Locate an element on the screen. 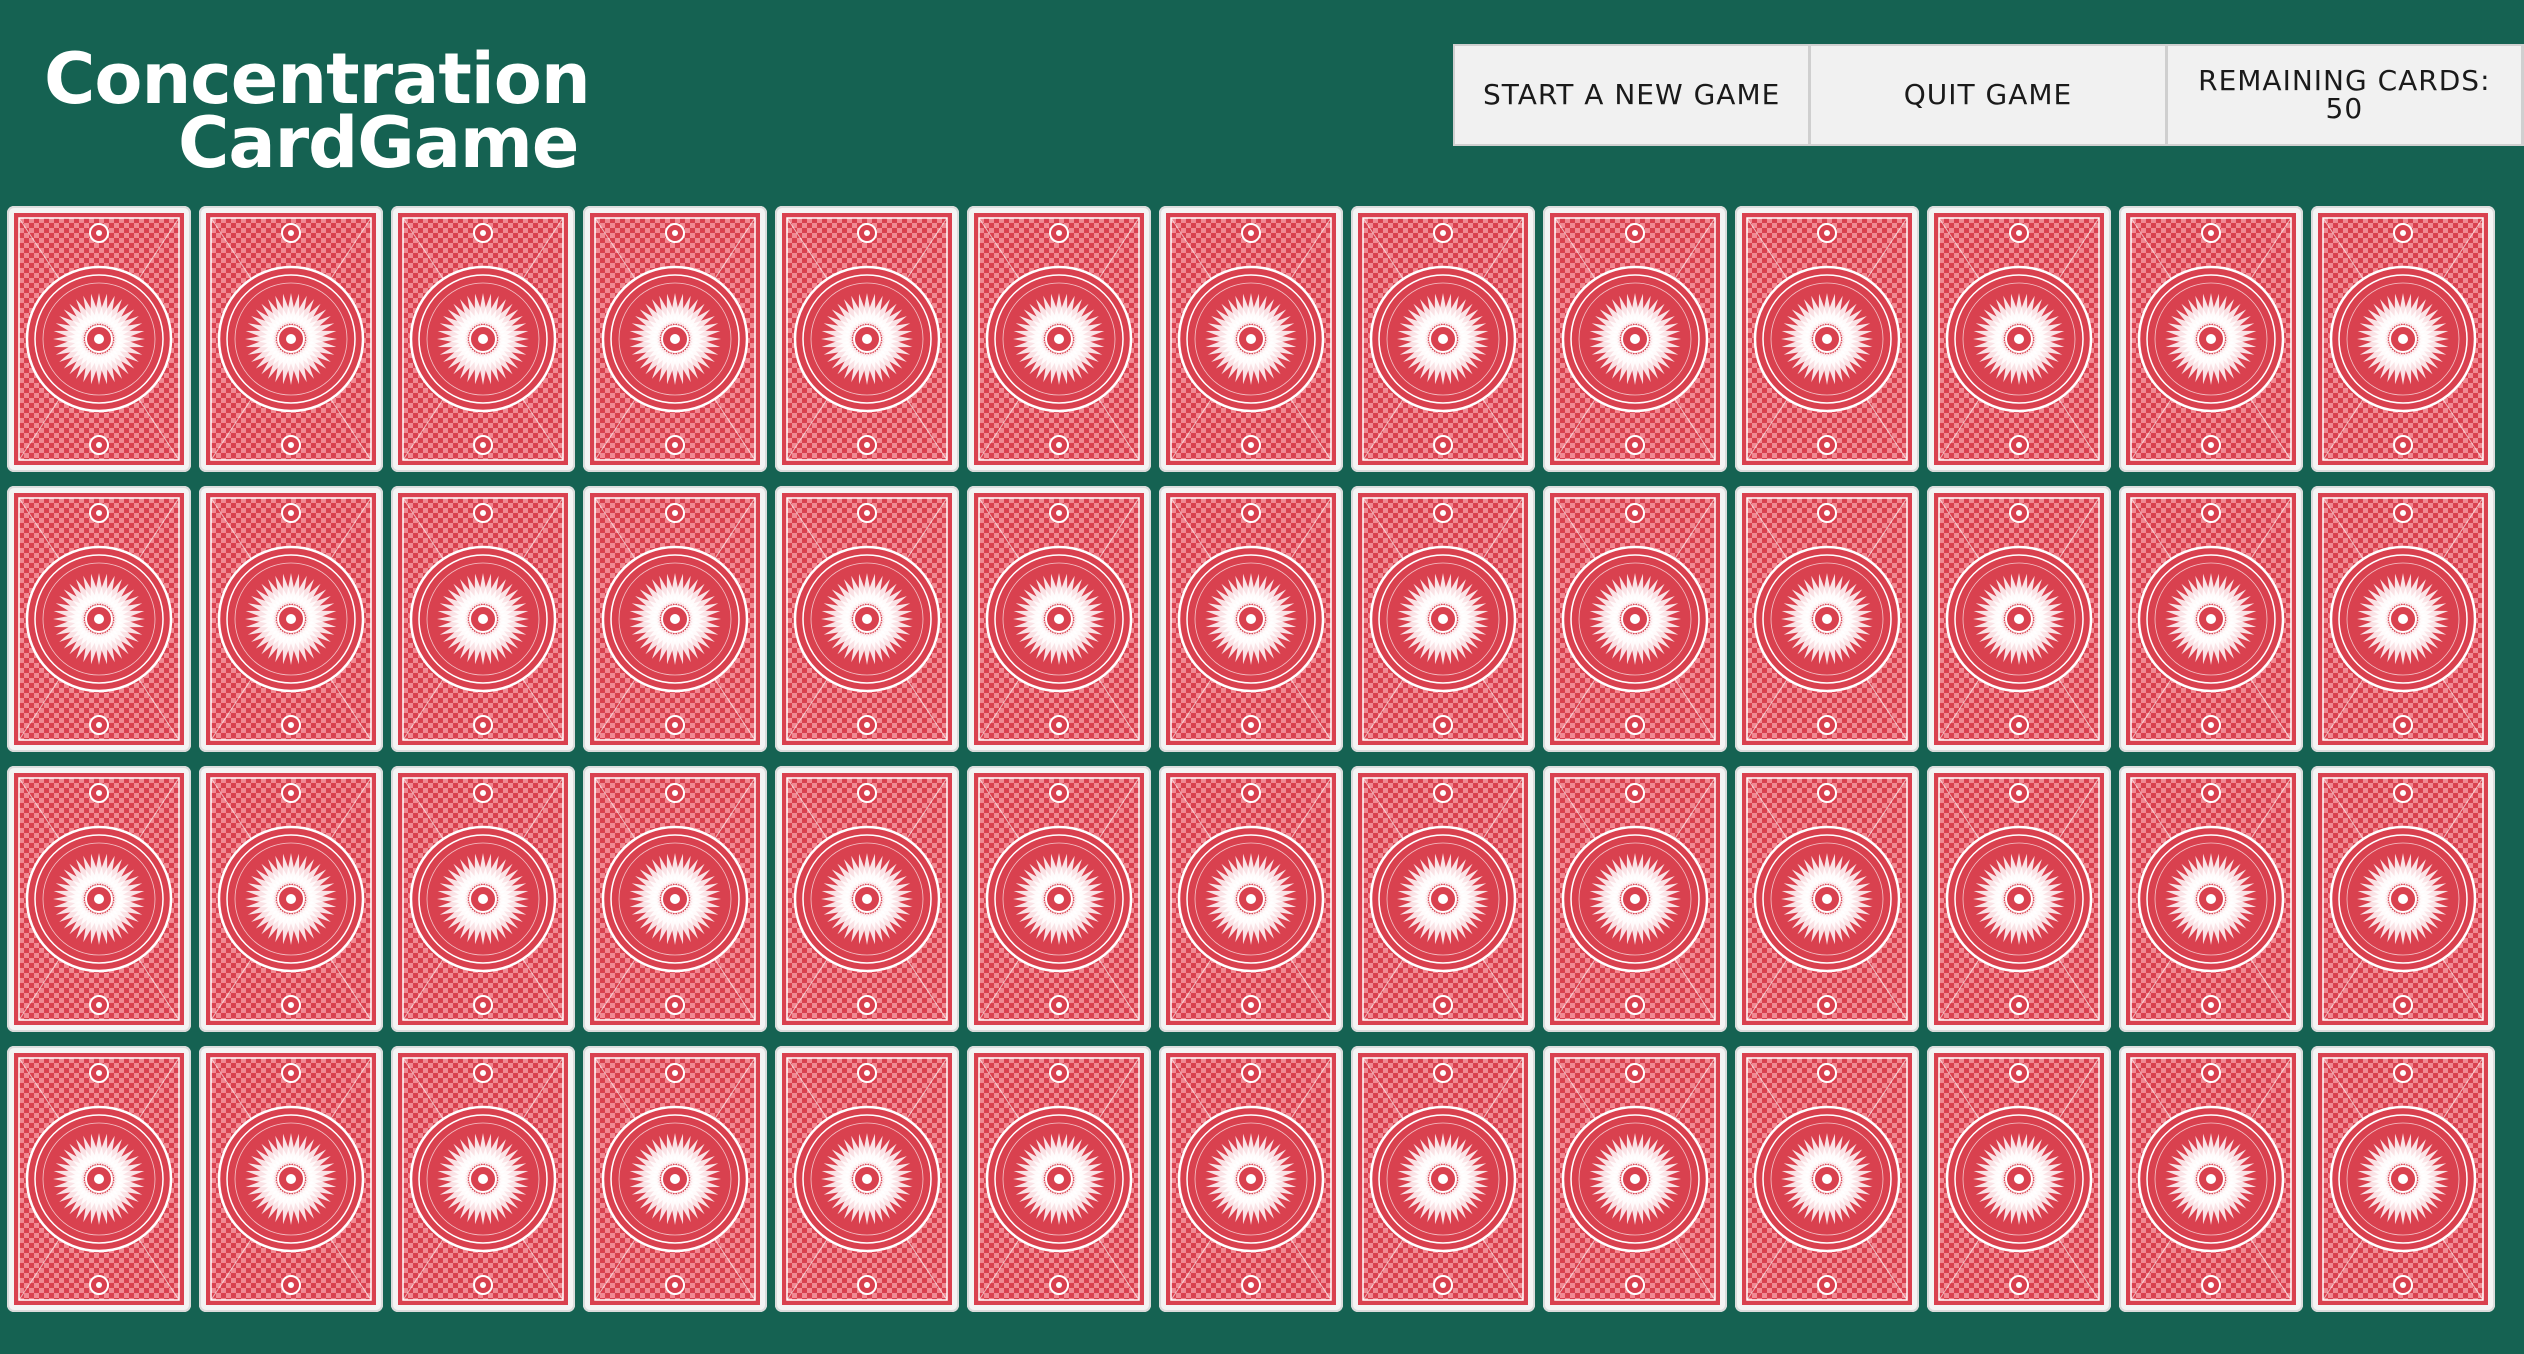  logo-line-2: CardGame is located at coordinates (378, 143).